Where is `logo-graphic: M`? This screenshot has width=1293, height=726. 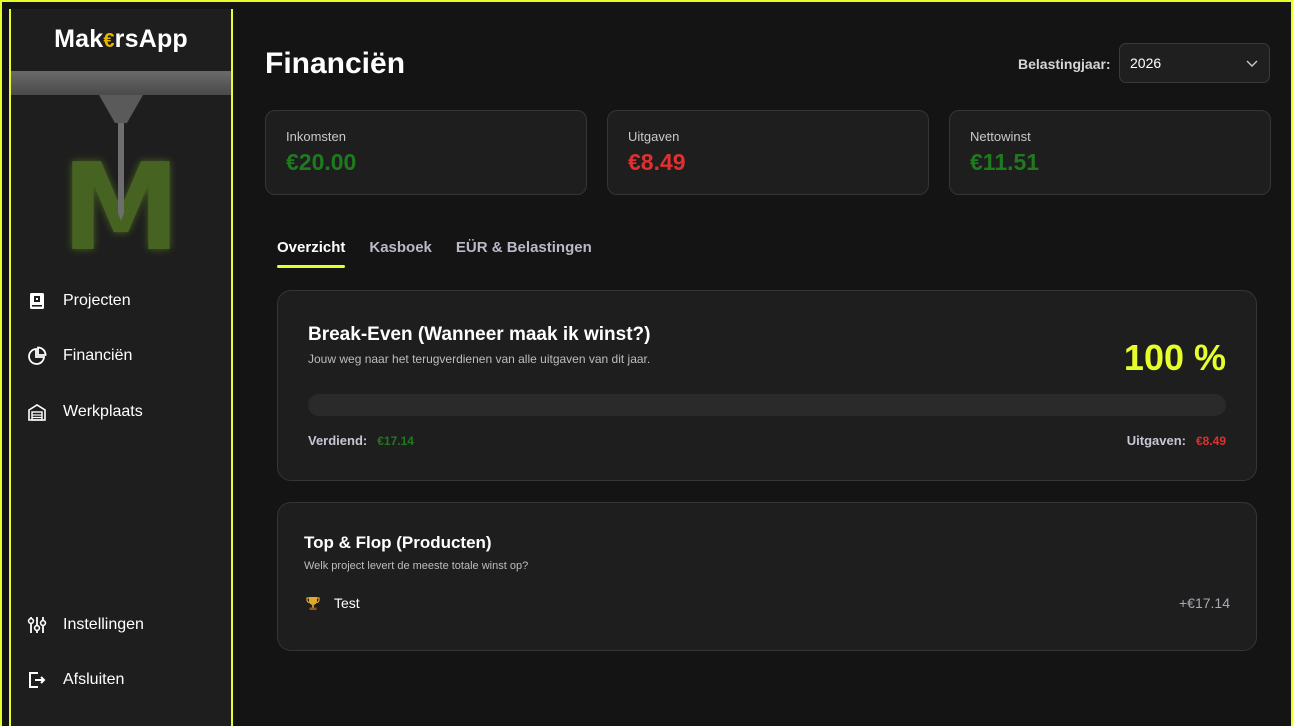 logo-graphic: M is located at coordinates (121, 174).